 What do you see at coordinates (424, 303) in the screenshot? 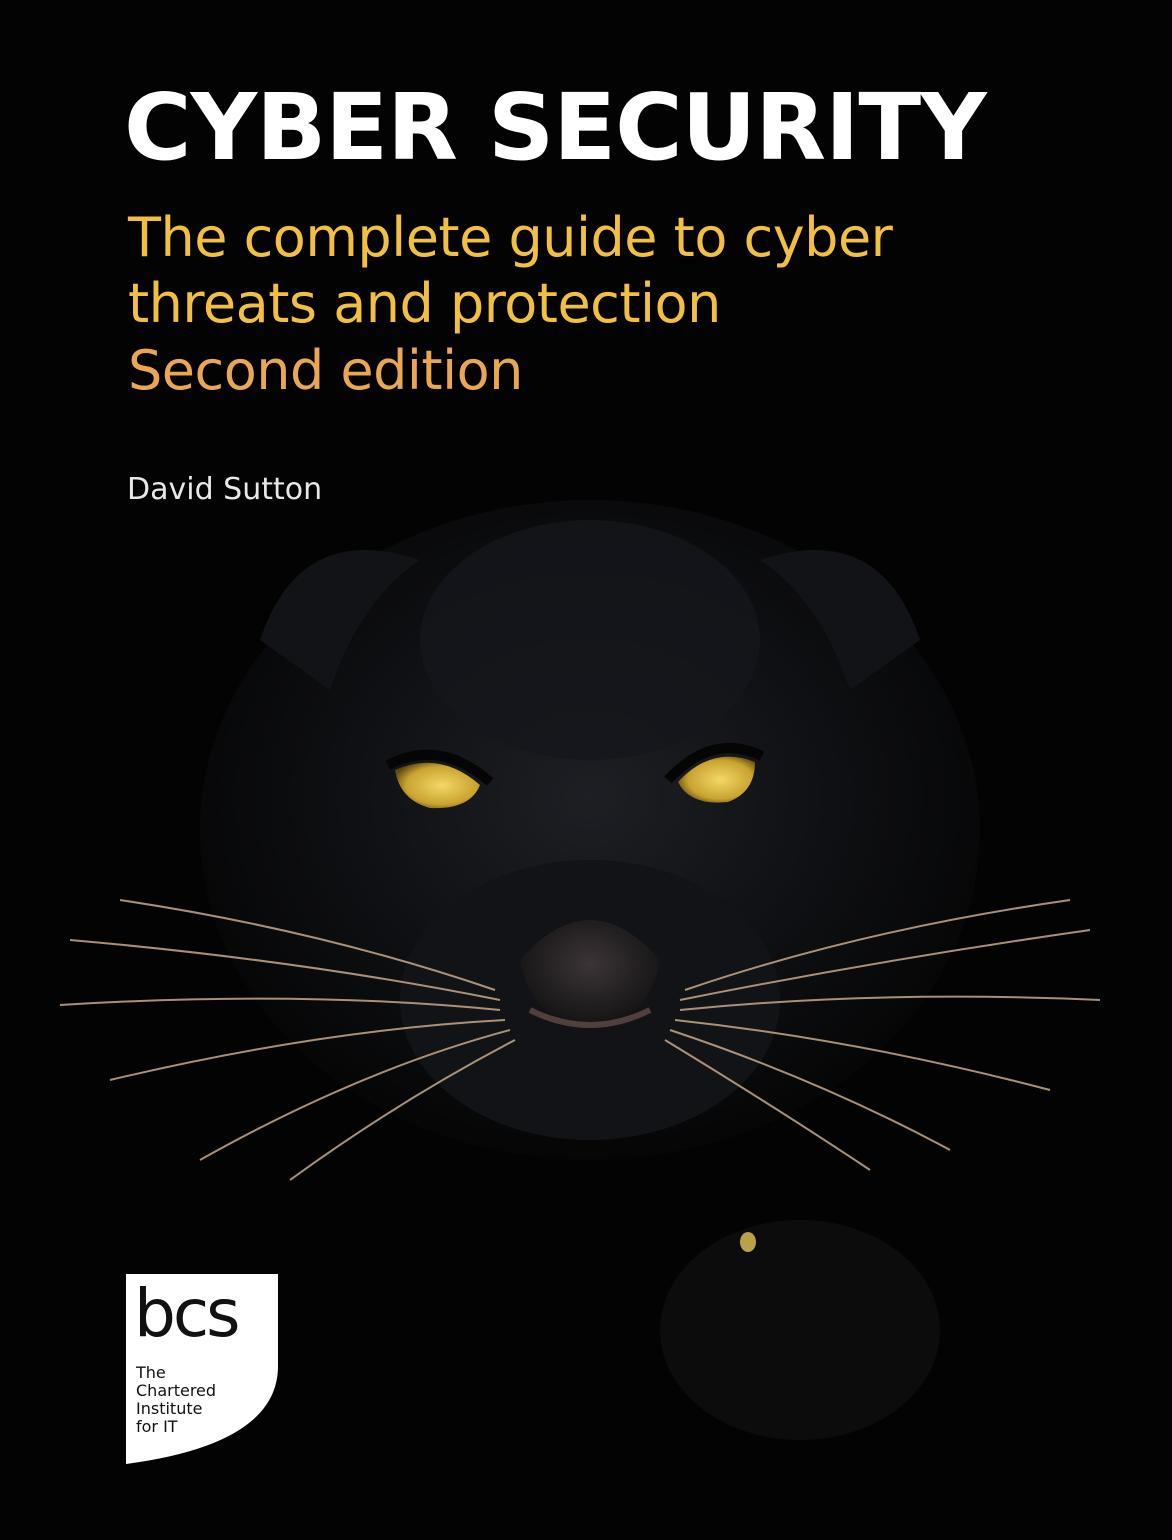
I see `subtitle-line-2: threats and protection` at bounding box center [424, 303].